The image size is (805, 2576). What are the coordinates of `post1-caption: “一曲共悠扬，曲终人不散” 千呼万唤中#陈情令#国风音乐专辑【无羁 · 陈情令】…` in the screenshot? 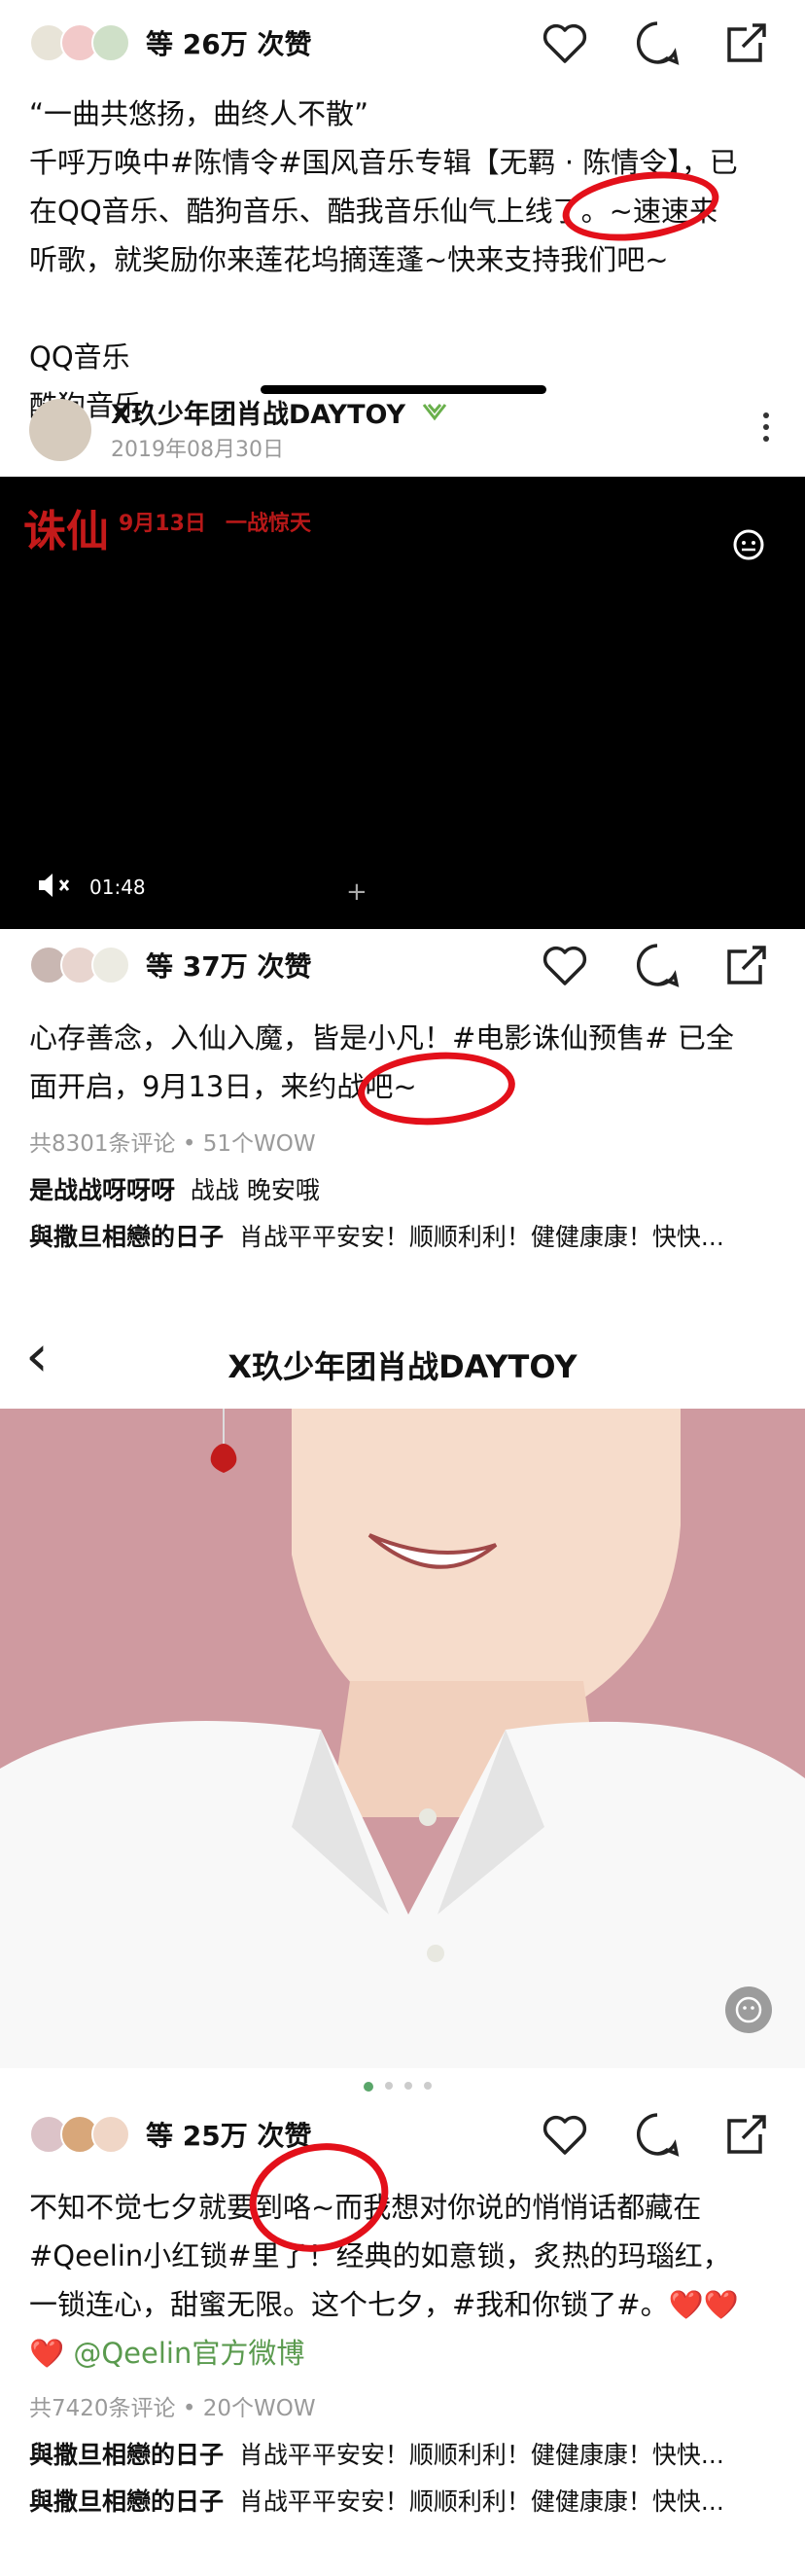 It's located at (403, 259).